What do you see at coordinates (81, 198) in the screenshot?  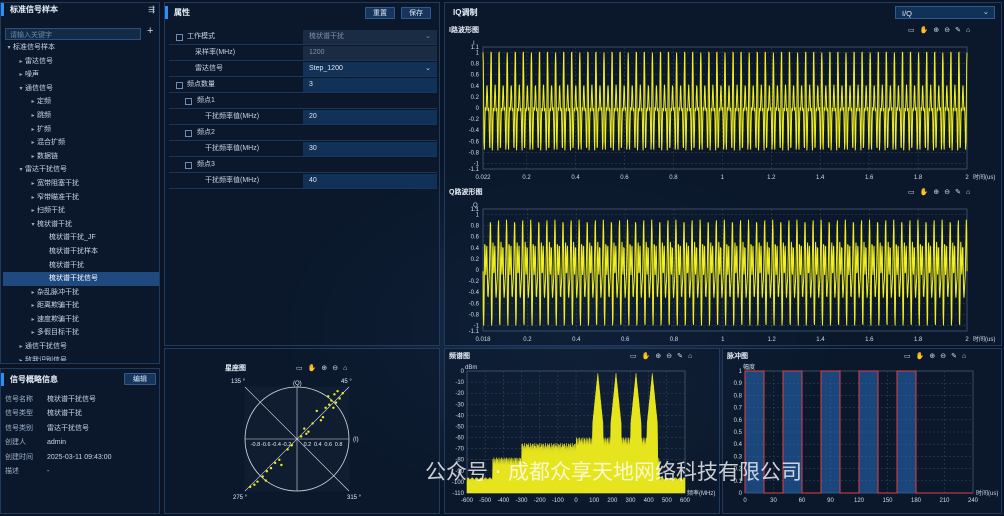 I see `tree-item: ▸ 窄带瞄准干扰` at bounding box center [81, 198].